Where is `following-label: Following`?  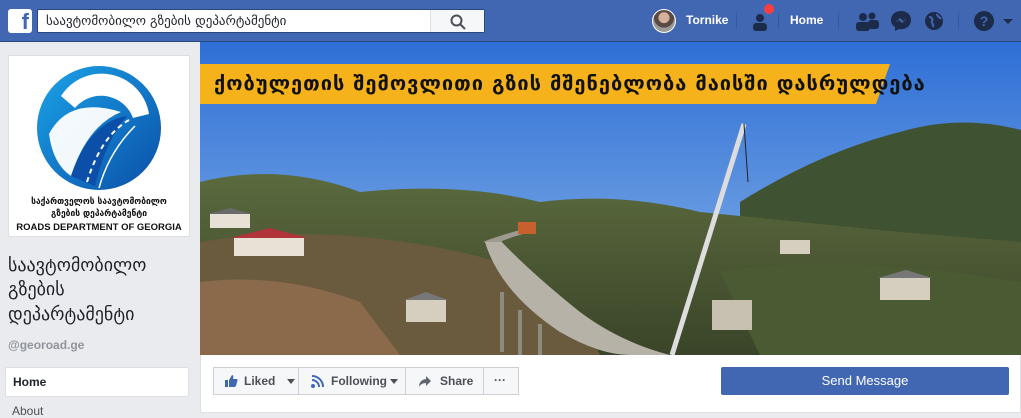 following-label: Following is located at coordinates (359, 381).